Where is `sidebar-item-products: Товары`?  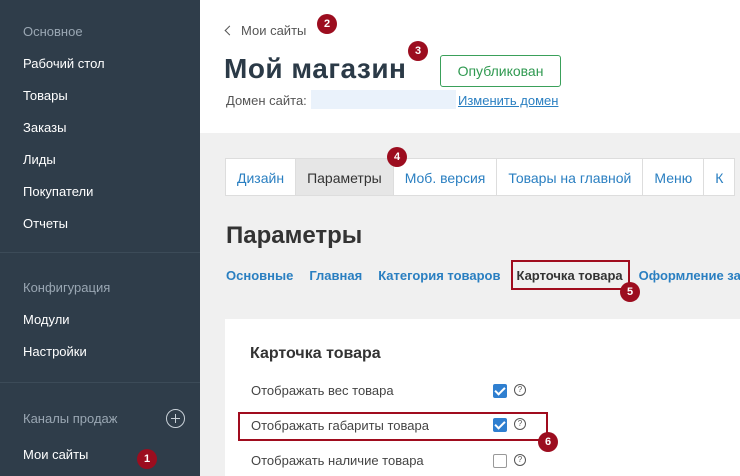
sidebar-item-products: Товары is located at coordinates (45, 95).